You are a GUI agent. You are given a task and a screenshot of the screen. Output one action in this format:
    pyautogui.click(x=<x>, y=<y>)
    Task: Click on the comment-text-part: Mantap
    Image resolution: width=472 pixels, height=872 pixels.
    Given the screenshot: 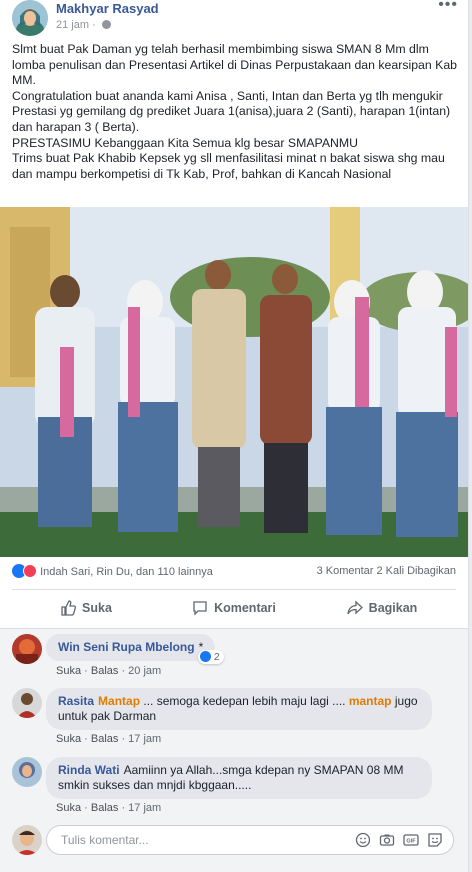 What is the action you would take?
    pyautogui.click(x=119, y=701)
    